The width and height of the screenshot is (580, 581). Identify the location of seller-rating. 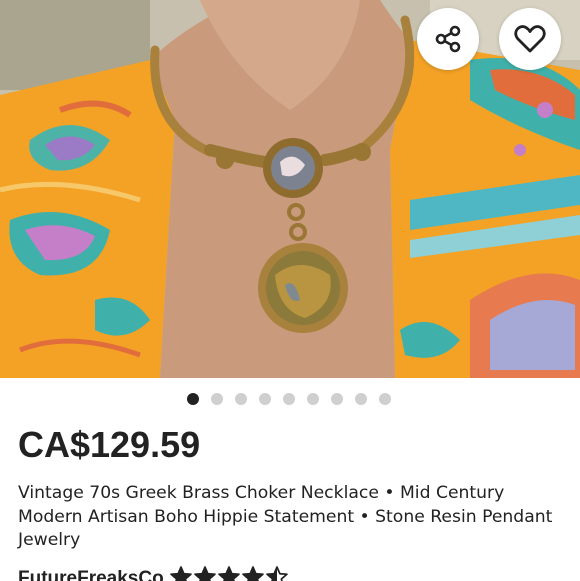
(229, 573).